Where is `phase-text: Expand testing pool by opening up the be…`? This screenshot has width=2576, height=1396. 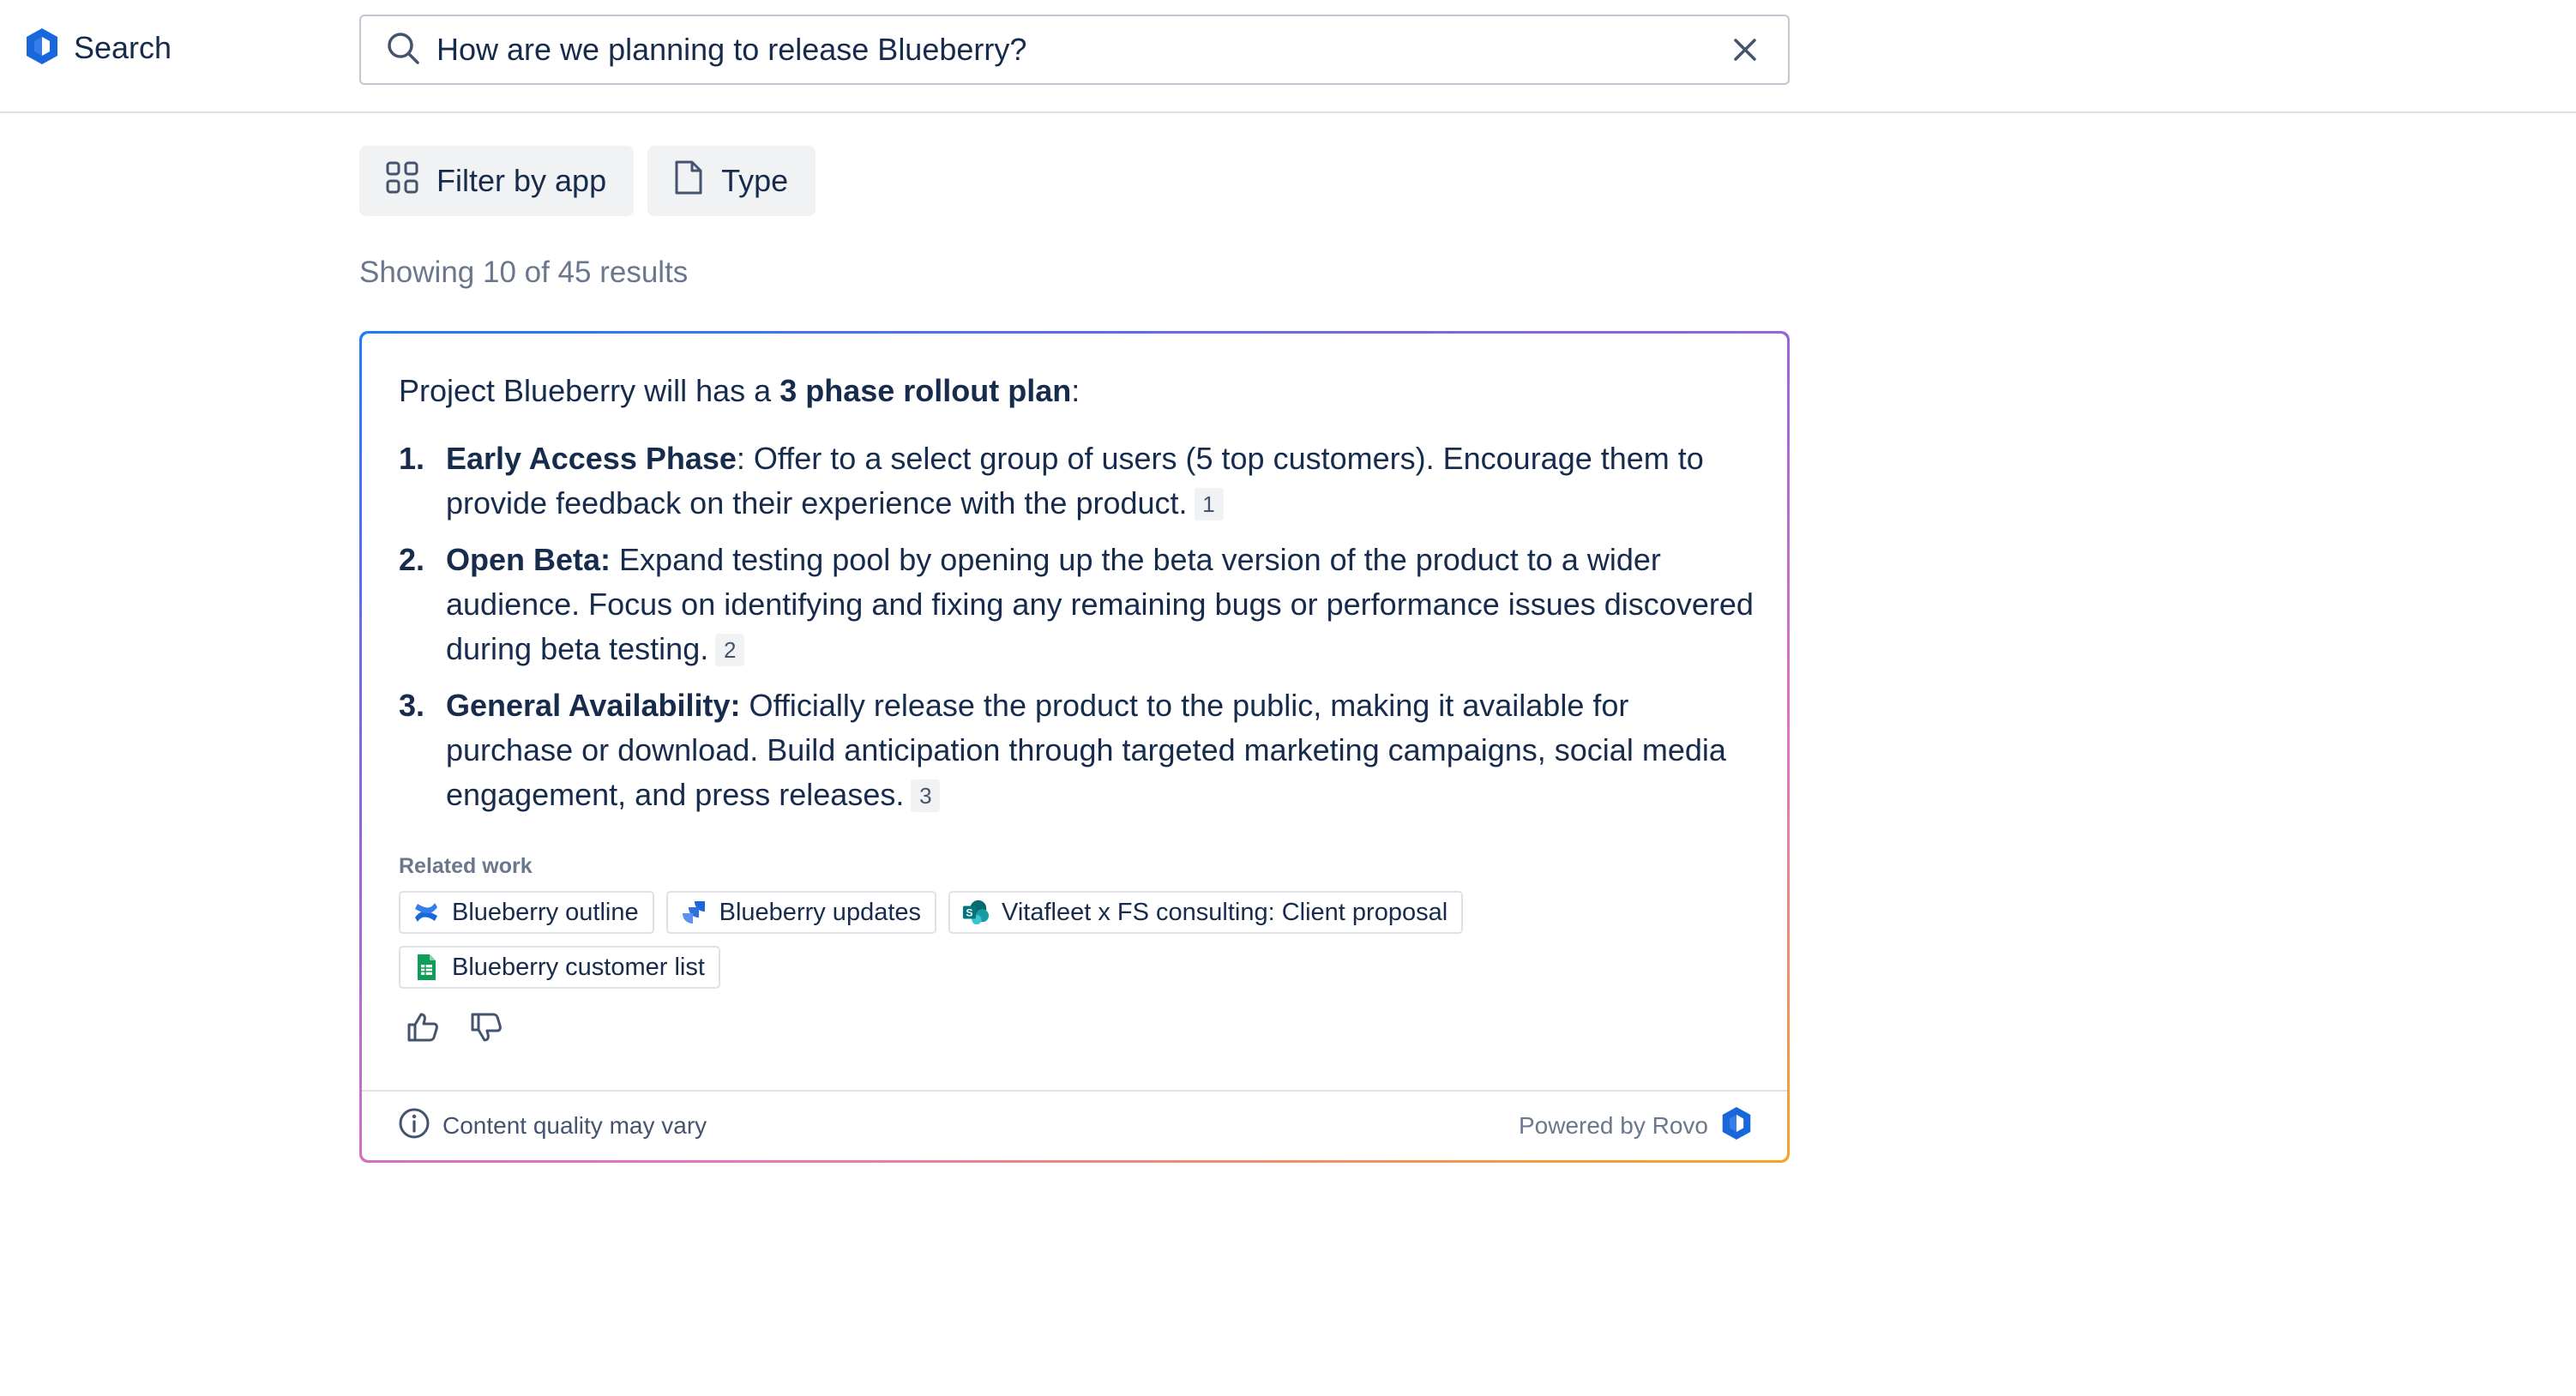
phase-text: Expand testing pool by opening up the be… is located at coordinates (1100, 604).